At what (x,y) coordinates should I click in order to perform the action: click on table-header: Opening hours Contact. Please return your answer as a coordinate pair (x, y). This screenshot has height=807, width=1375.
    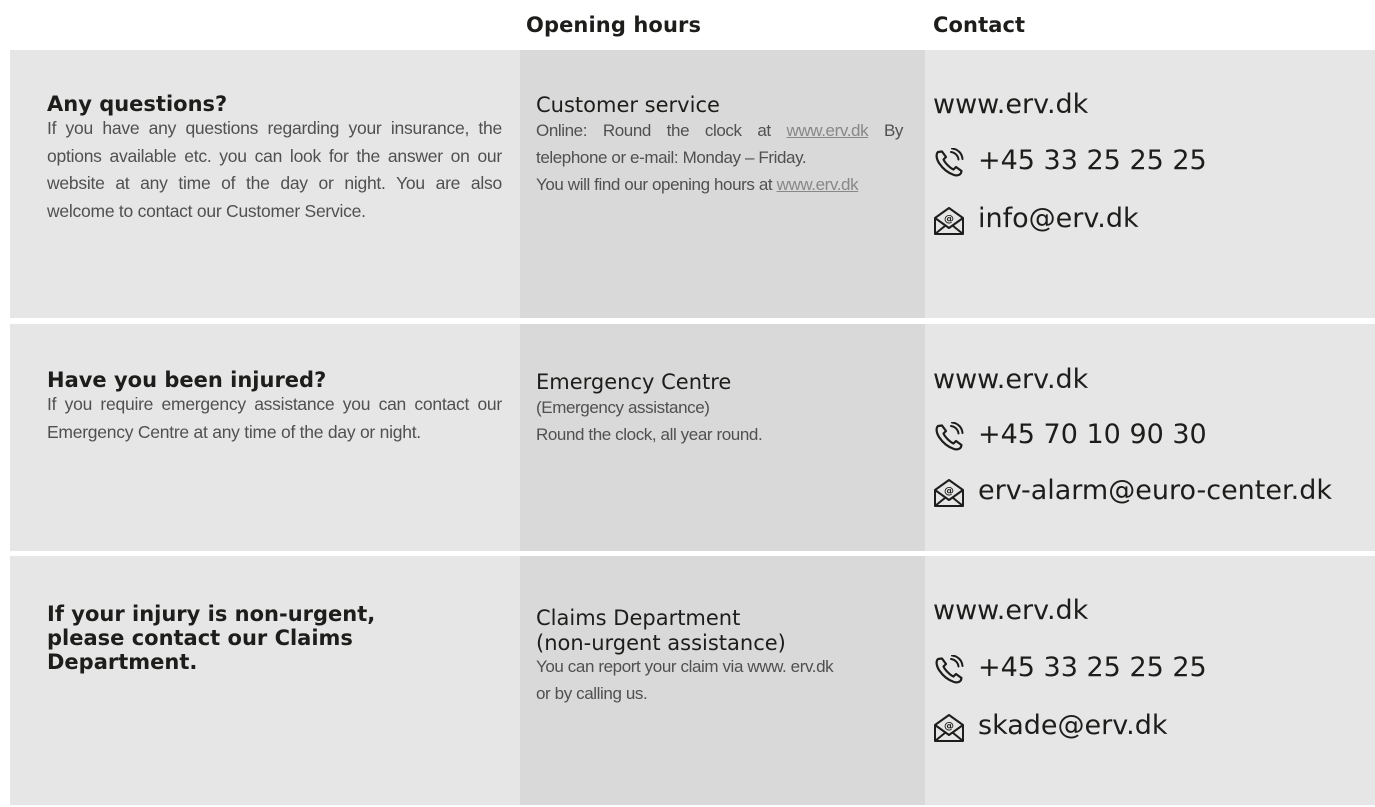
    Looking at the image, I should click on (687, 25).